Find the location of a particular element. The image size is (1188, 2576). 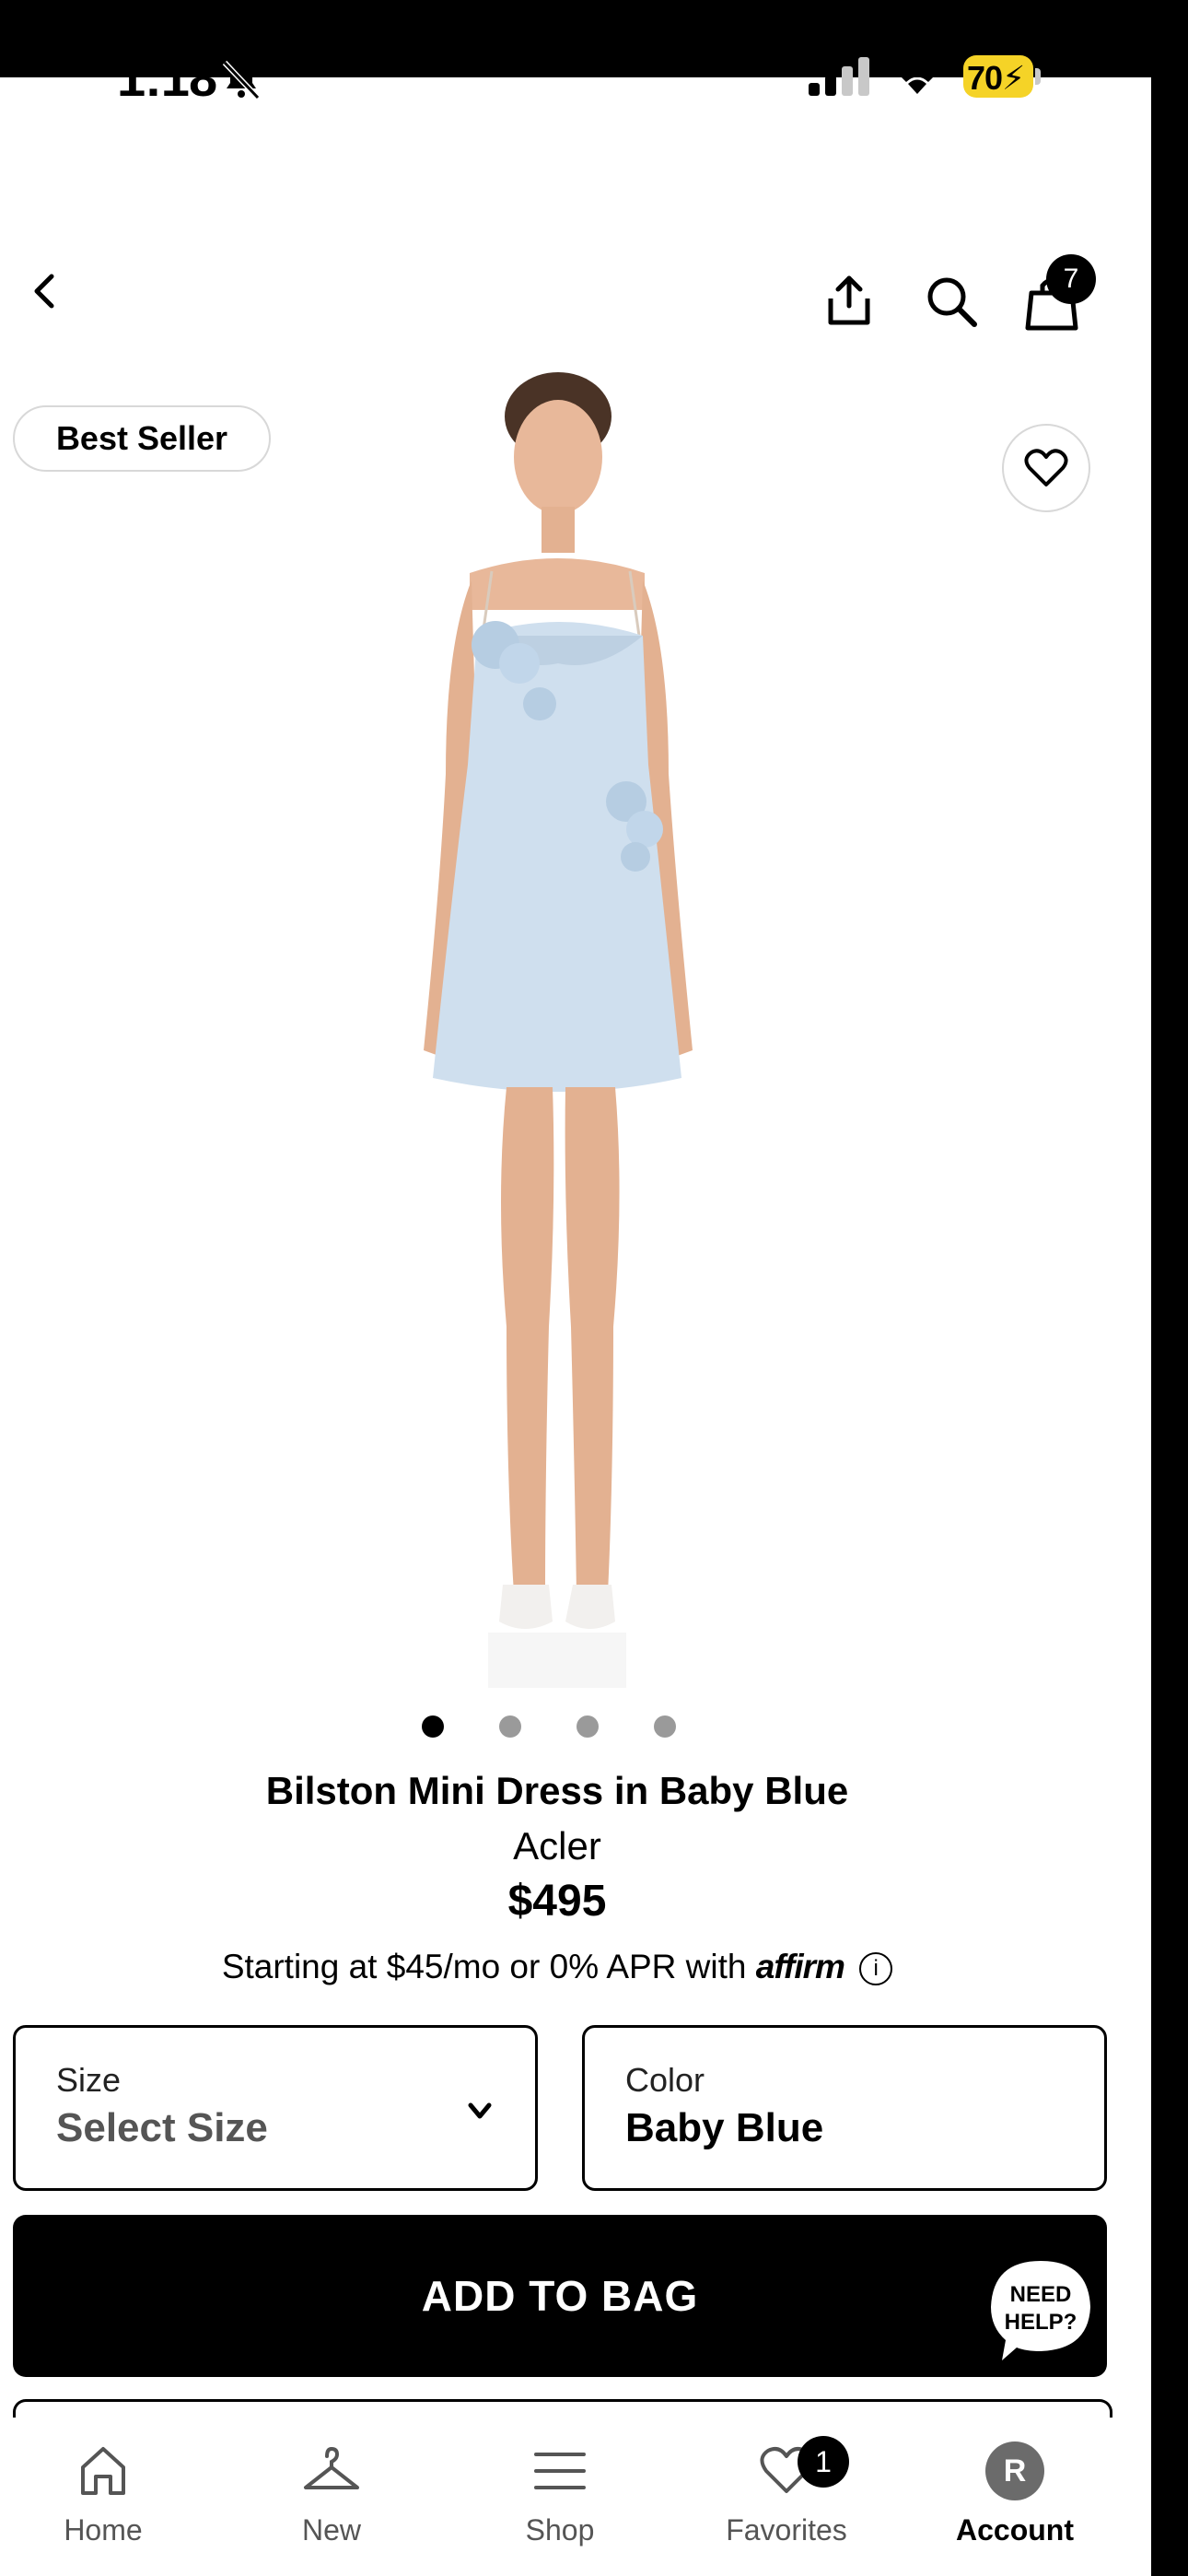

top-nav-bar: 7 is located at coordinates (575, 288).